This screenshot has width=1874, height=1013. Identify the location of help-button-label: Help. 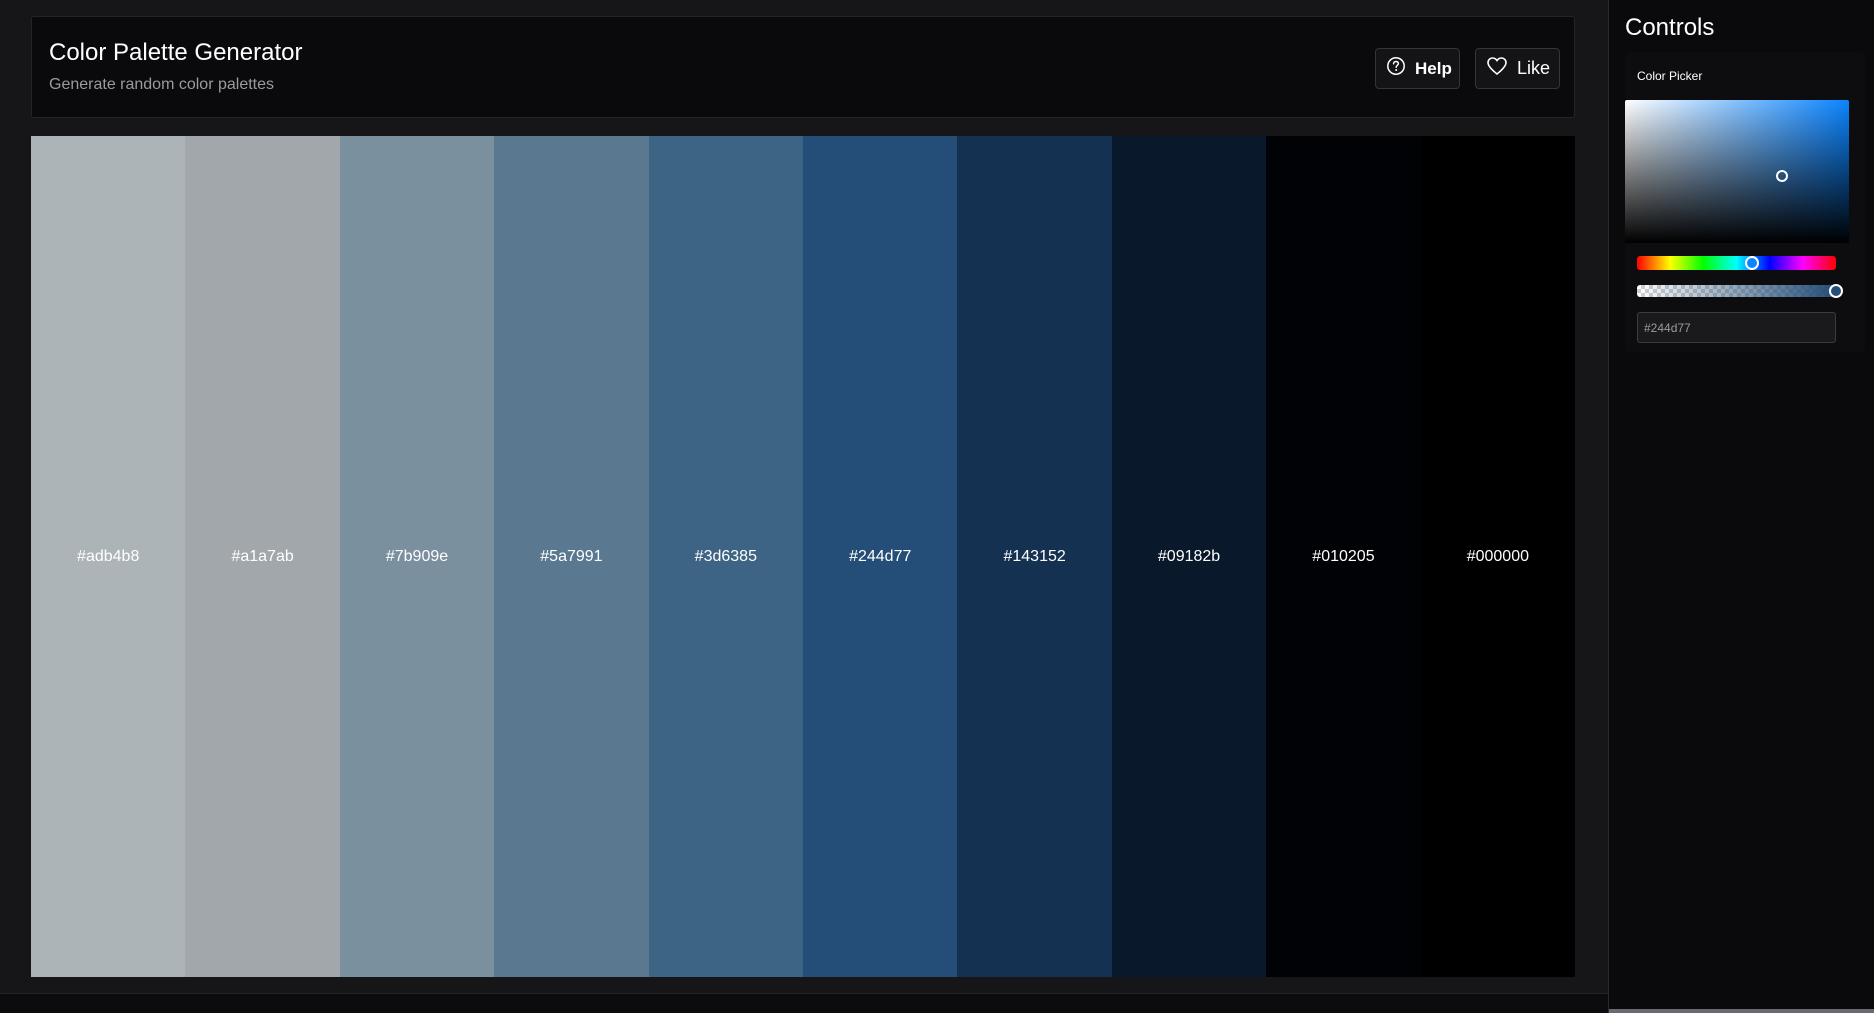
(1433, 68).